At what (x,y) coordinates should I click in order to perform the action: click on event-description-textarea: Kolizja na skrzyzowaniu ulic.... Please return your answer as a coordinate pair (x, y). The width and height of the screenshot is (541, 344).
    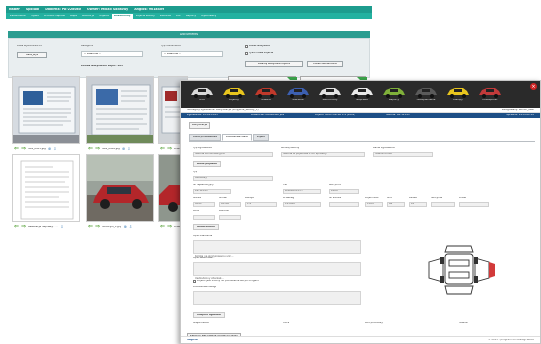
    Looking at the image, I should click on (277, 249).